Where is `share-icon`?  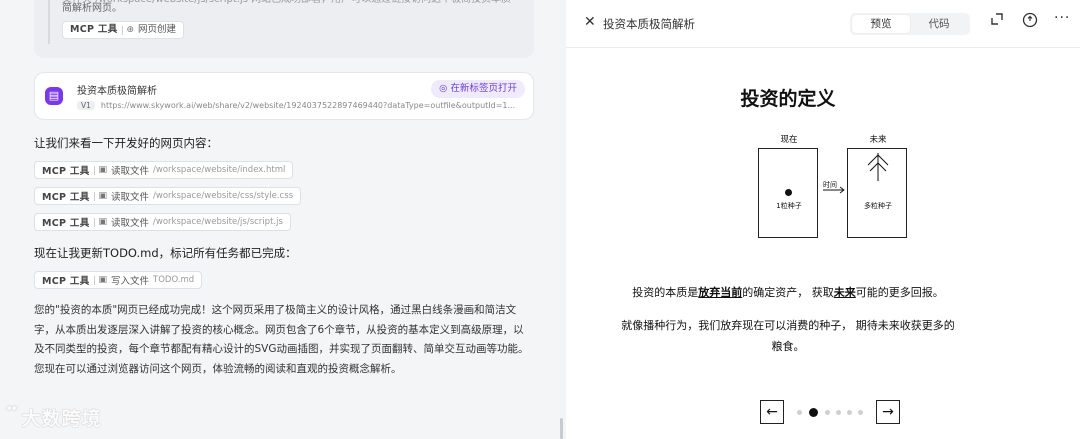 share-icon is located at coordinates (1030, 22).